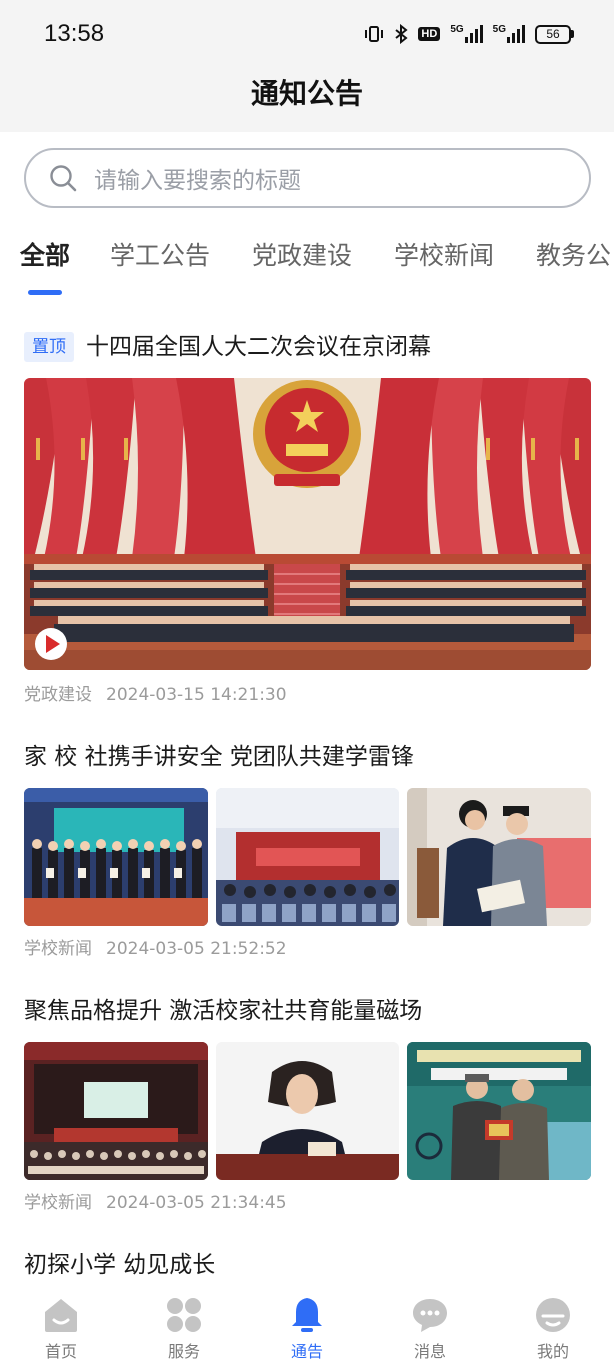  I want to click on tabbar-item-notices: 通告, so click(307, 1329).